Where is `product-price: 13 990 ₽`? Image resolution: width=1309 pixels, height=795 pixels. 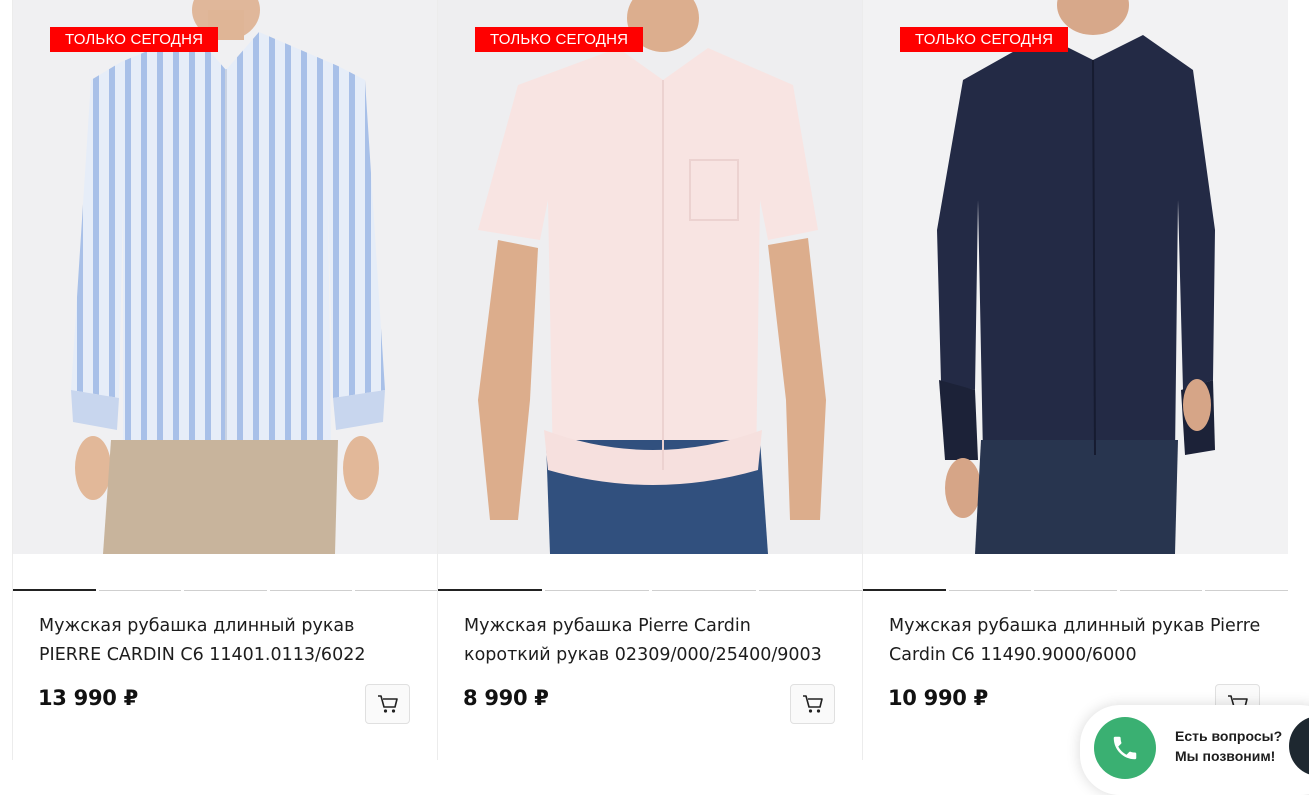
product-price: 13 990 ₽ is located at coordinates (88, 698).